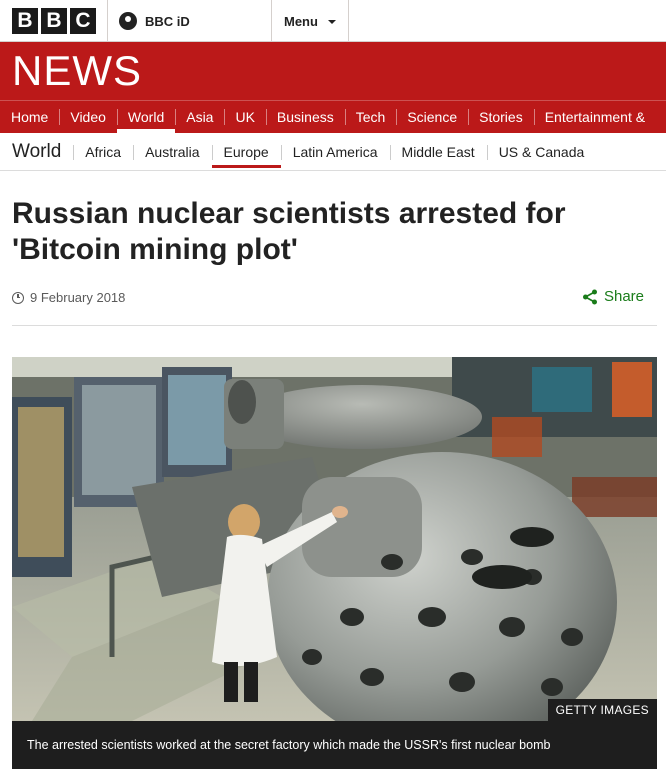  What do you see at coordinates (333, 71) in the screenshot?
I see `news-banner: NEWS` at bounding box center [333, 71].